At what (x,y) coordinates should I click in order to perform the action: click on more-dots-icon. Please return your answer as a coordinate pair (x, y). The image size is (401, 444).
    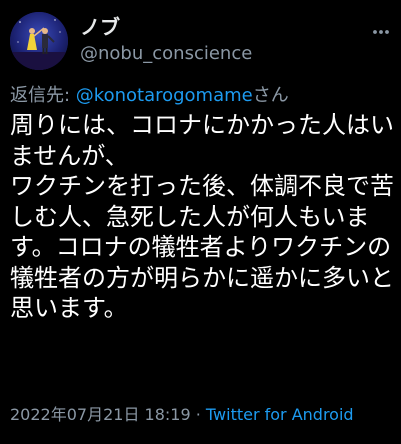
    Looking at the image, I should click on (381, 32).